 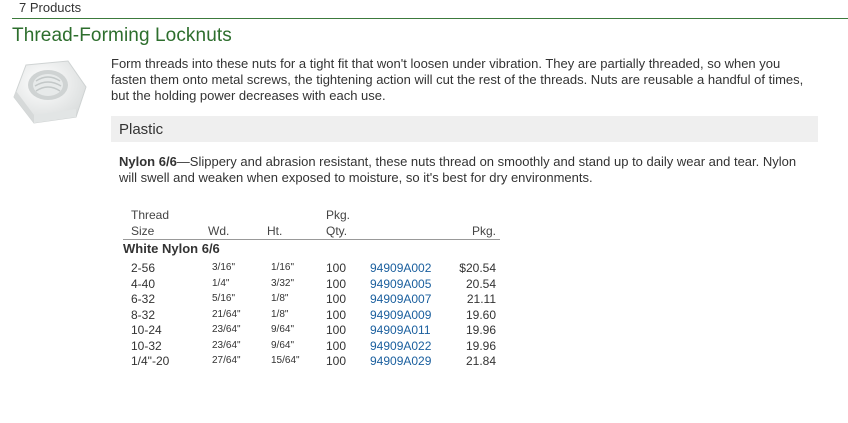 I want to click on table-row: 1/4"-20 27/64" 15/64" 100 94909A029 21.84, so click(x=309, y=362).